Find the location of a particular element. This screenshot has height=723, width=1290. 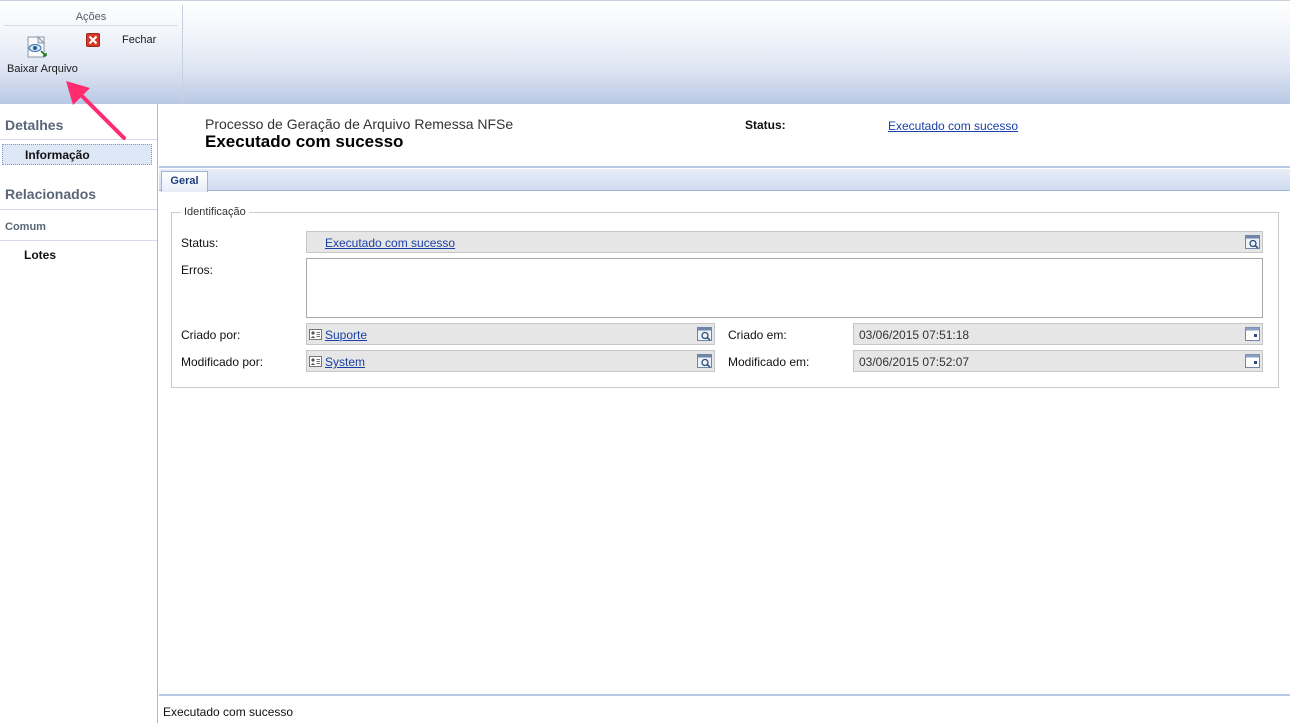

header-status-label: Status: is located at coordinates (765, 125).